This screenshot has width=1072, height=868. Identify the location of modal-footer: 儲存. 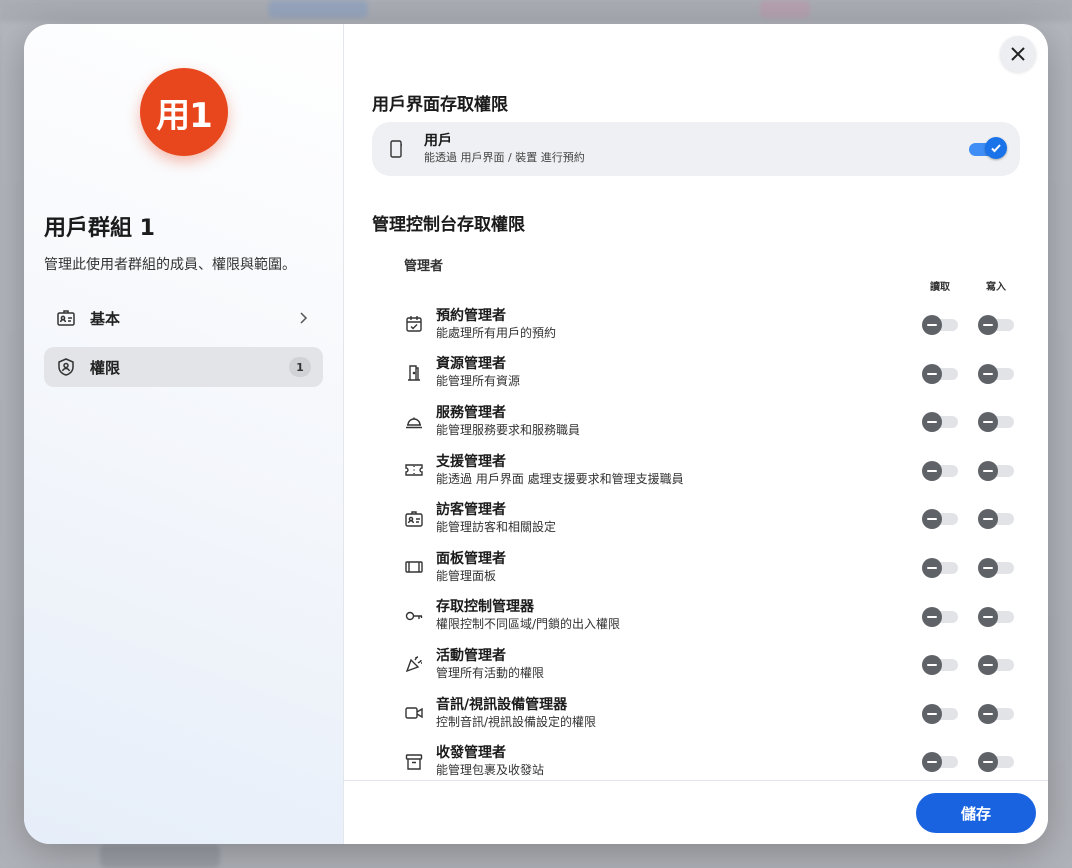
(696, 812).